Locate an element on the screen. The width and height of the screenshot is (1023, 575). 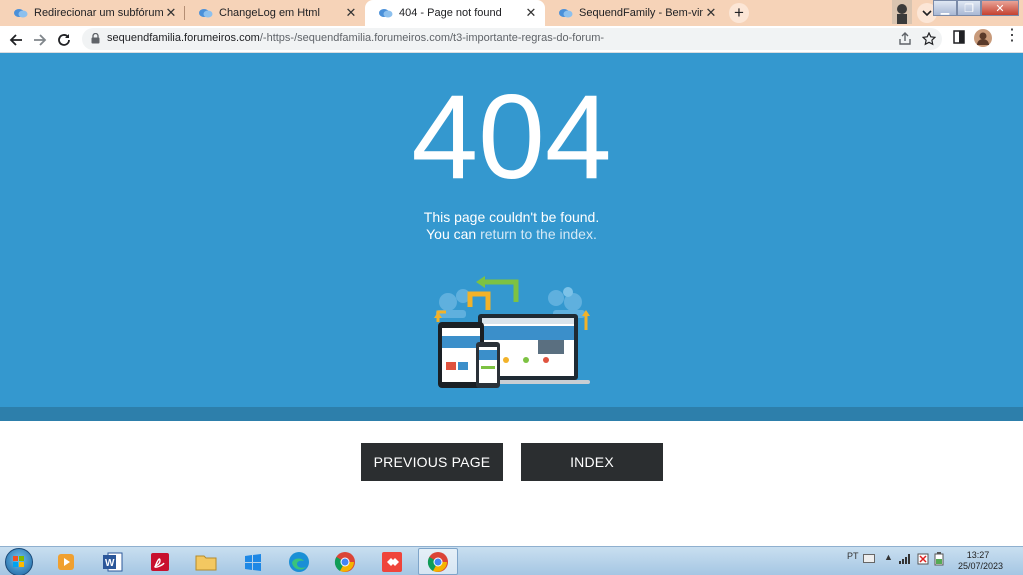
back-button is located at coordinates (16, 40).